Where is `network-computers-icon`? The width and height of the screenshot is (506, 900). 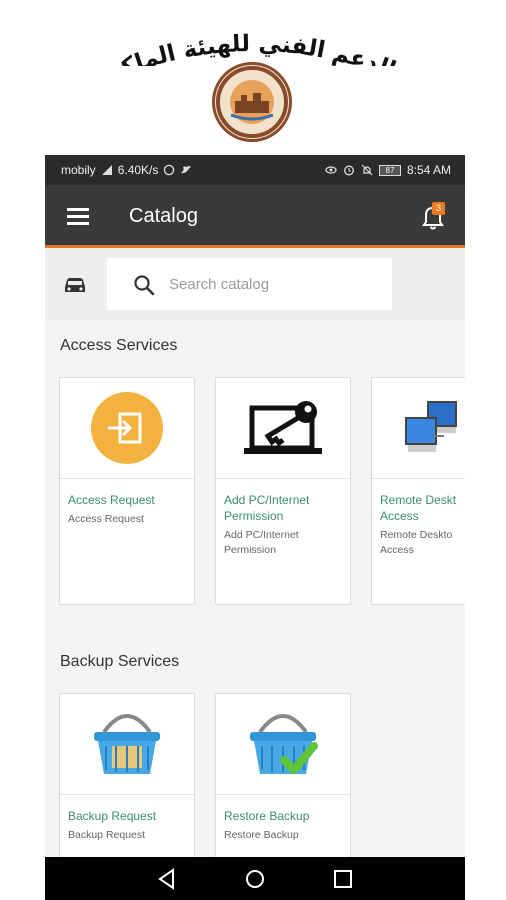 network-computers-icon is located at coordinates (431, 426).